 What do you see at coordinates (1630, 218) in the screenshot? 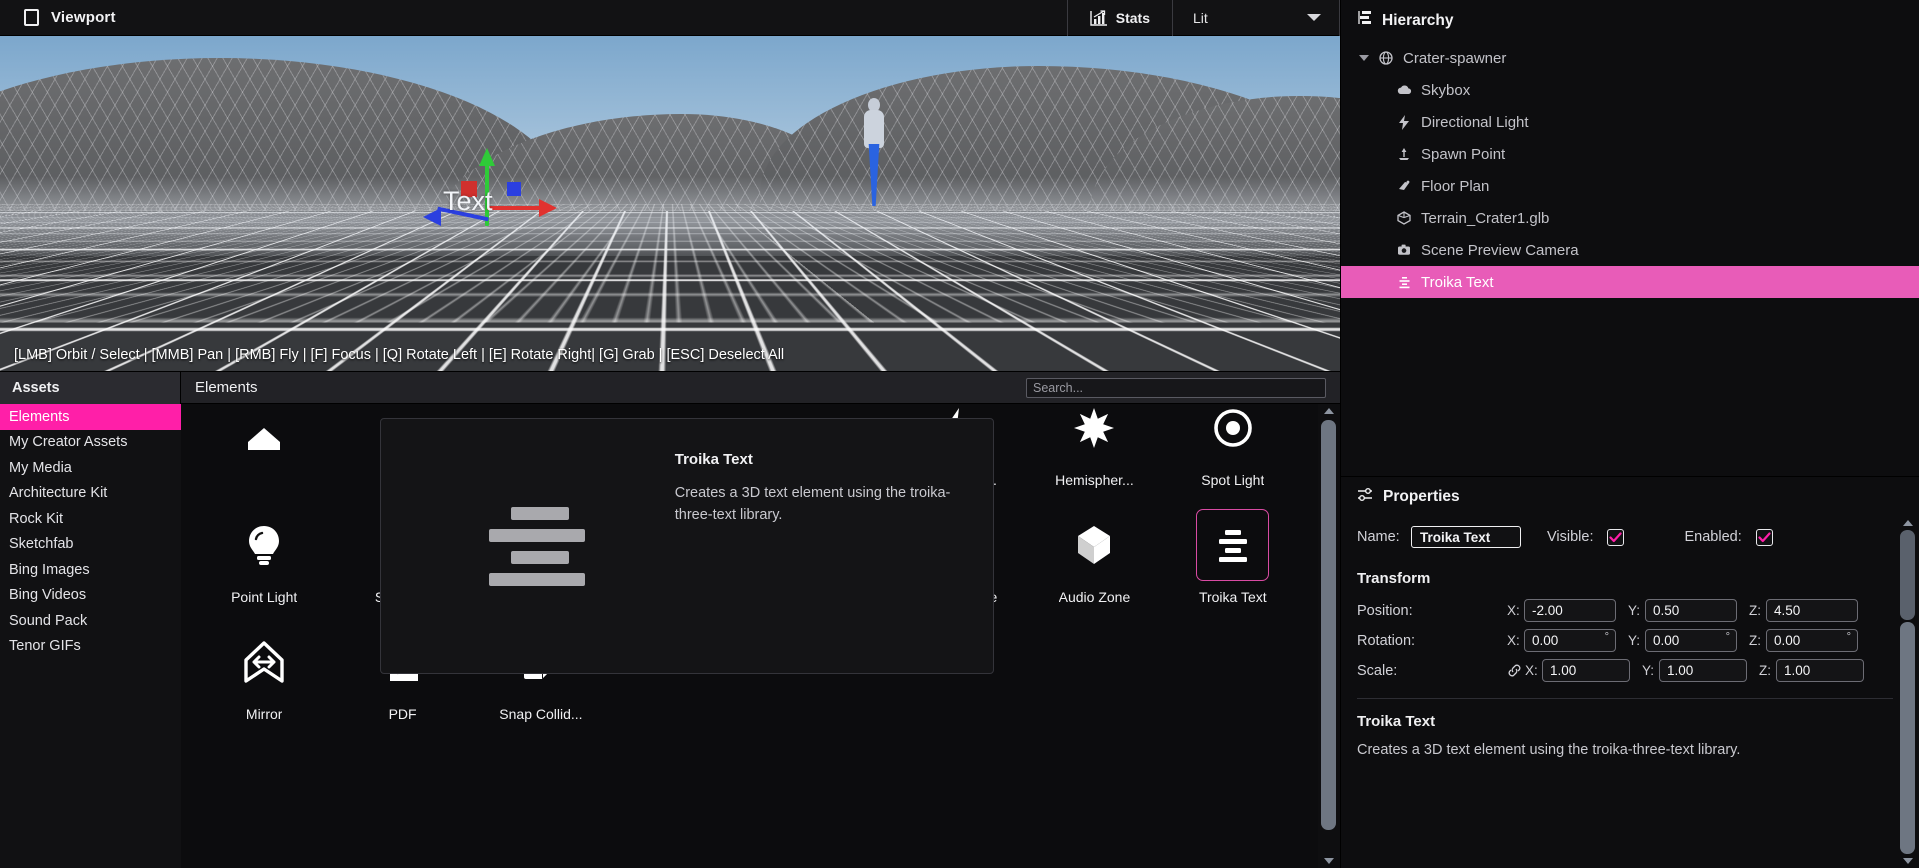
I see `hierarchy-node-terrain-crater1-glb: Terrain_Crater1.glb` at bounding box center [1630, 218].